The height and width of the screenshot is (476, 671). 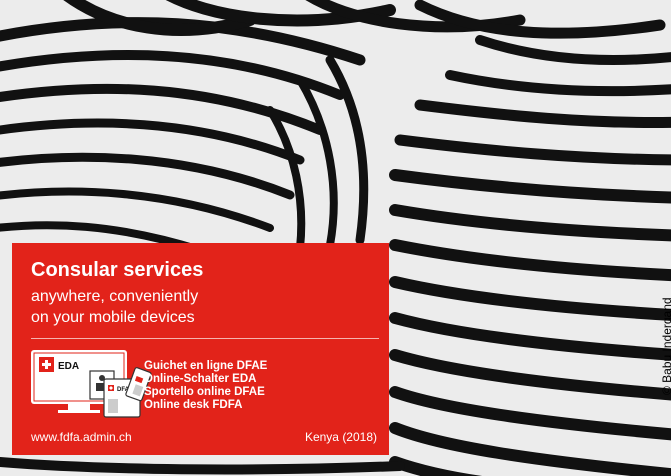 I want to click on online-desk-name: Online-Schalter EDA, so click(x=200, y=379).